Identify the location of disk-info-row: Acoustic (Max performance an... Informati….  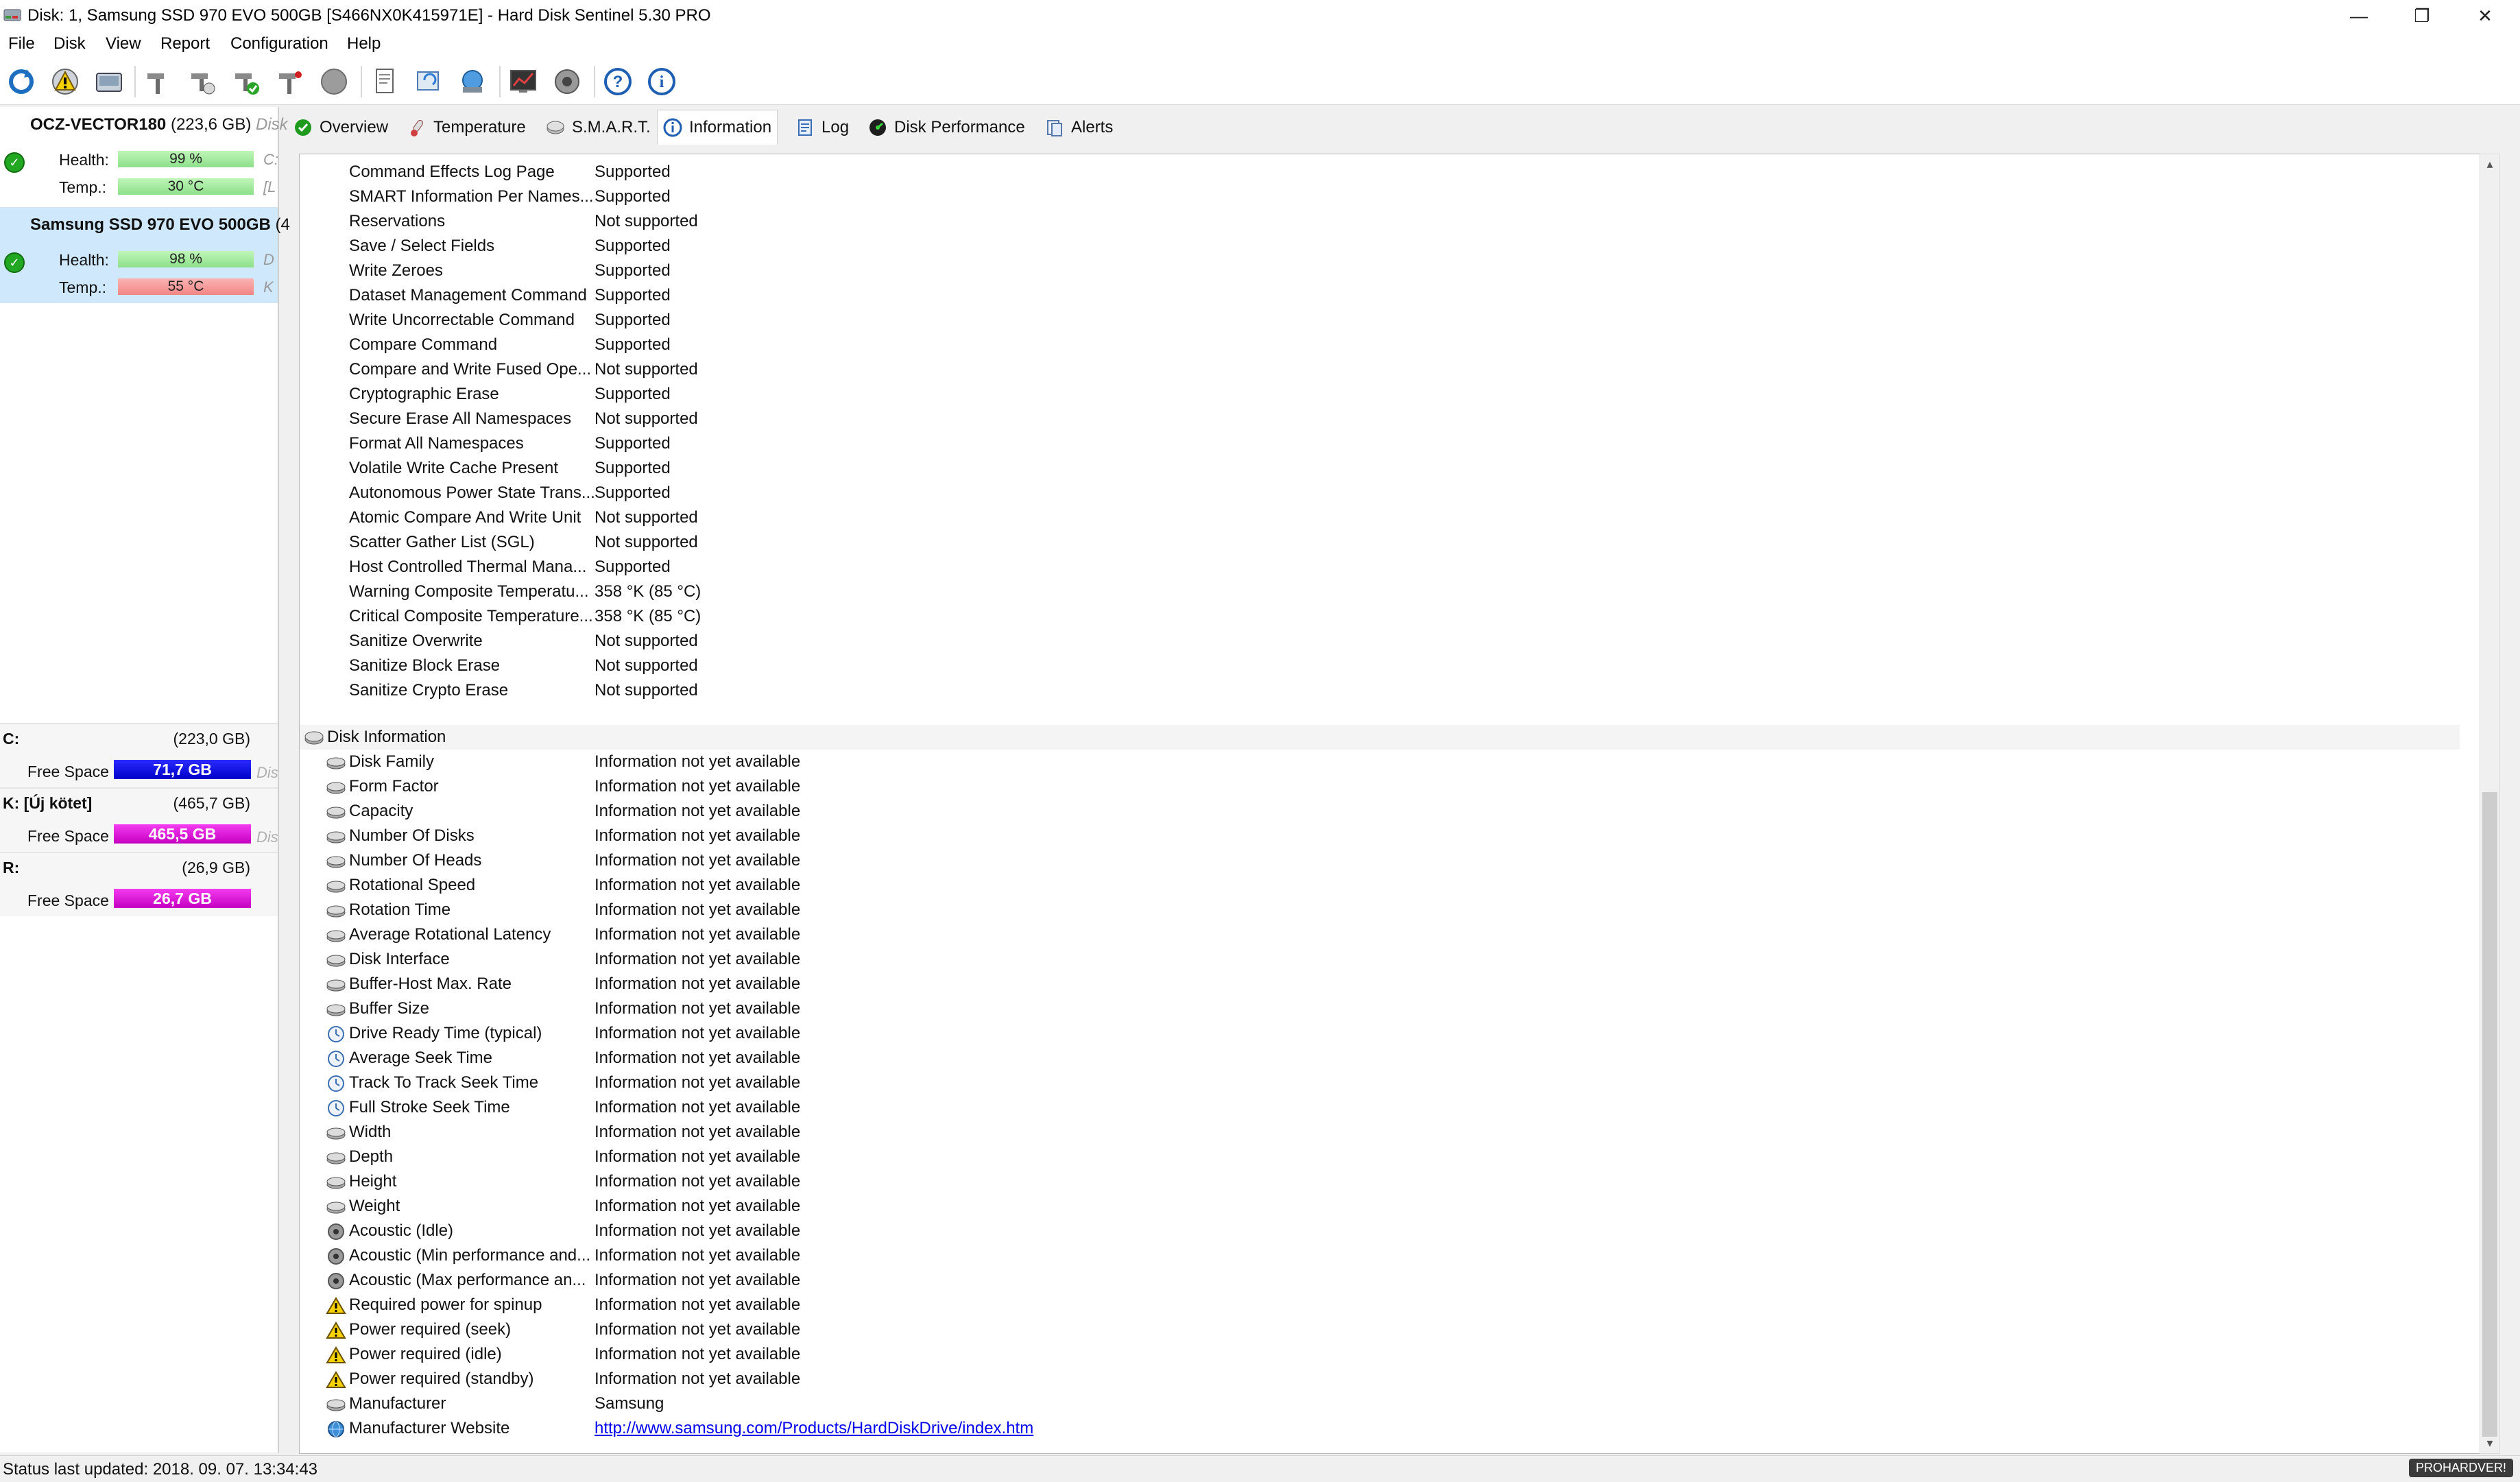
(1376, 1280).